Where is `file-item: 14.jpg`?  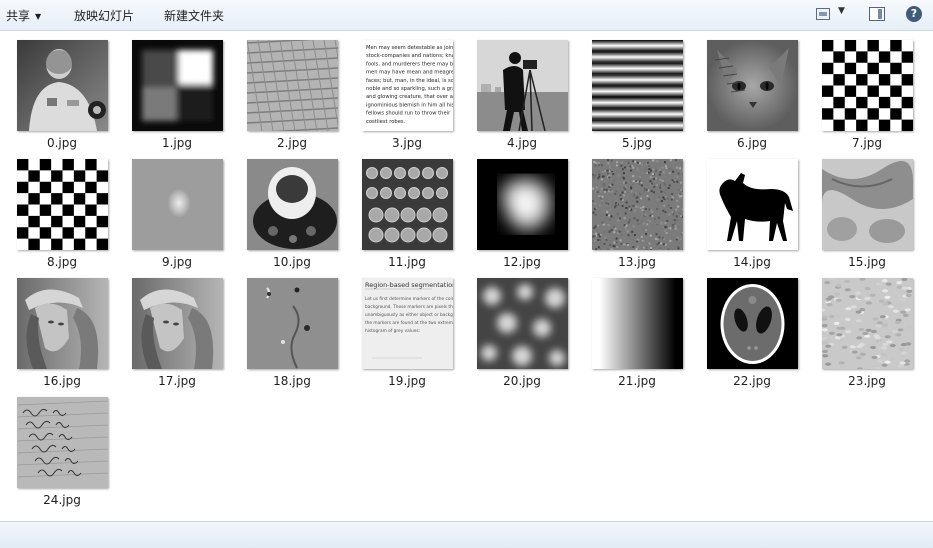
file-item: 14.jpg is located at coordinates (752, 209).